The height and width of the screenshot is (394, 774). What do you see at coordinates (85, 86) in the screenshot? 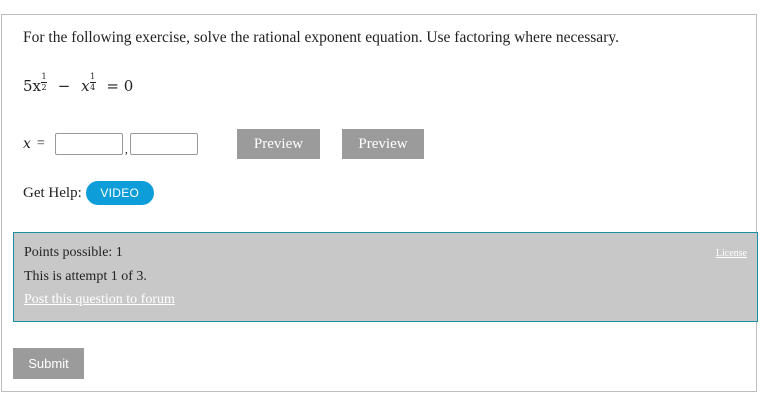
I see `equation-term2: x` at bounding box center [85, 86].